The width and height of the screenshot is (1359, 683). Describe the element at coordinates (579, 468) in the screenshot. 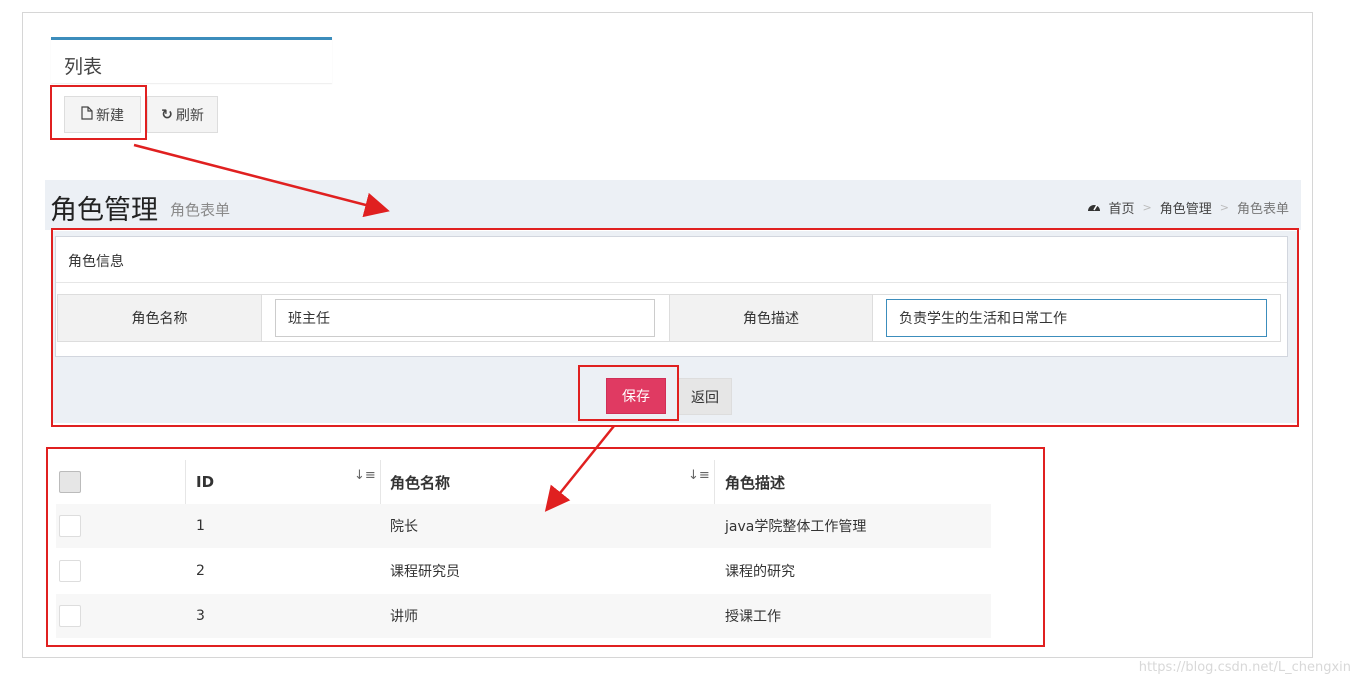

I see `arrow-to-table` at that location.